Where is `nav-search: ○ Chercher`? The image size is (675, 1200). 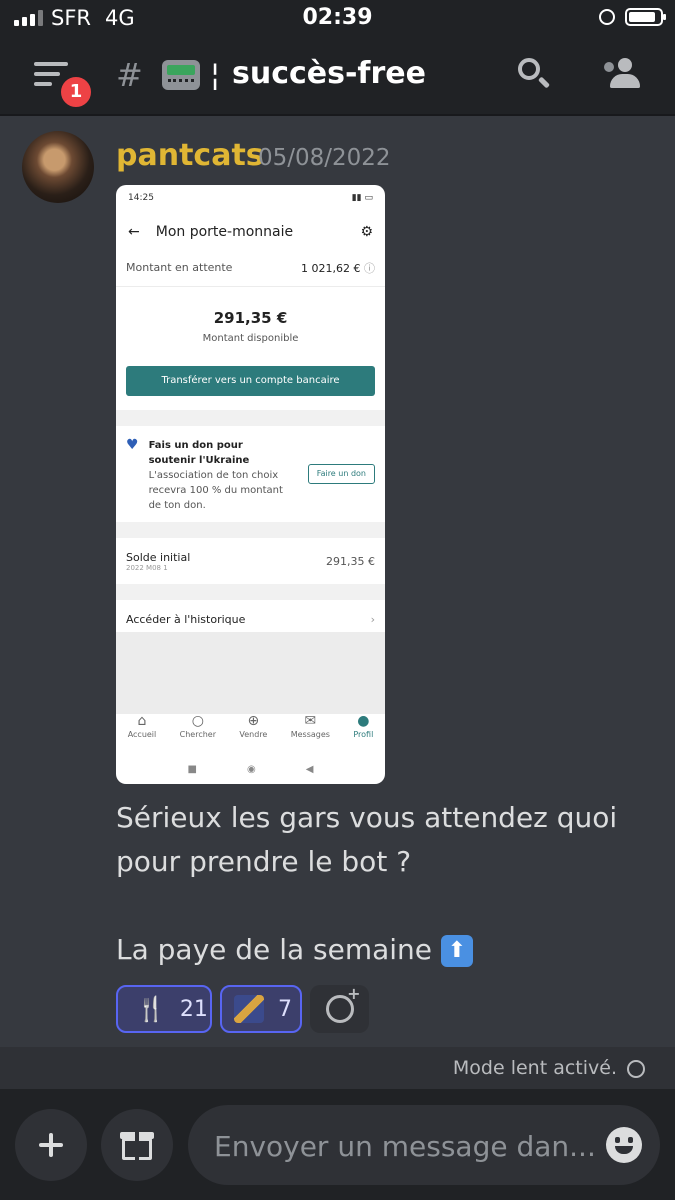 nav-search: ○ Chercher is located at coordinates (198, 729).